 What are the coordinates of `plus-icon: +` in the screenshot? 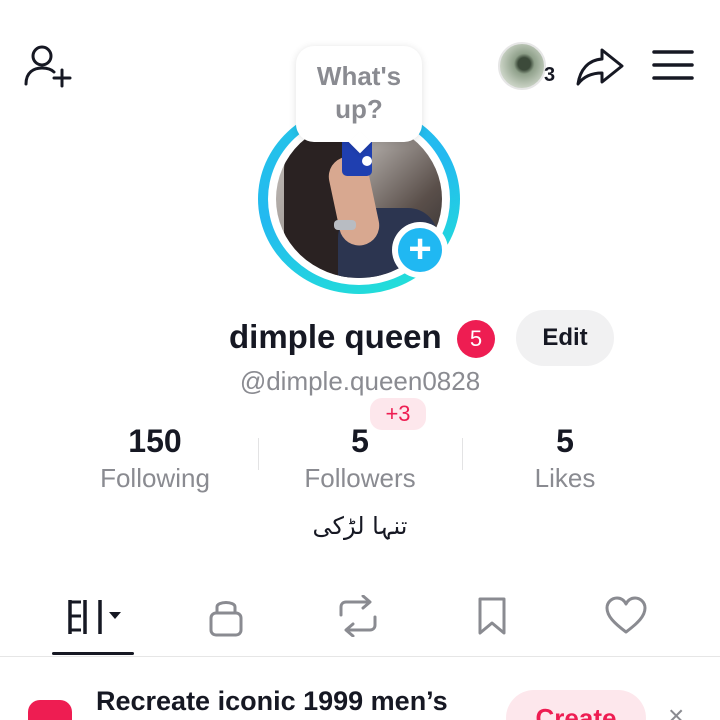 It's located at (420, 250).